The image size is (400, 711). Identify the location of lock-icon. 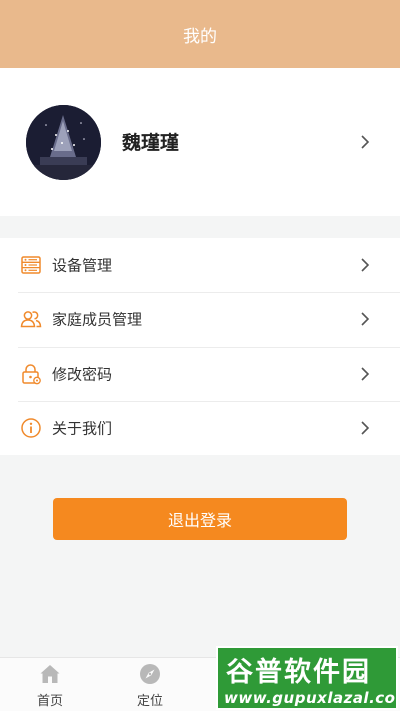
(31, 374).